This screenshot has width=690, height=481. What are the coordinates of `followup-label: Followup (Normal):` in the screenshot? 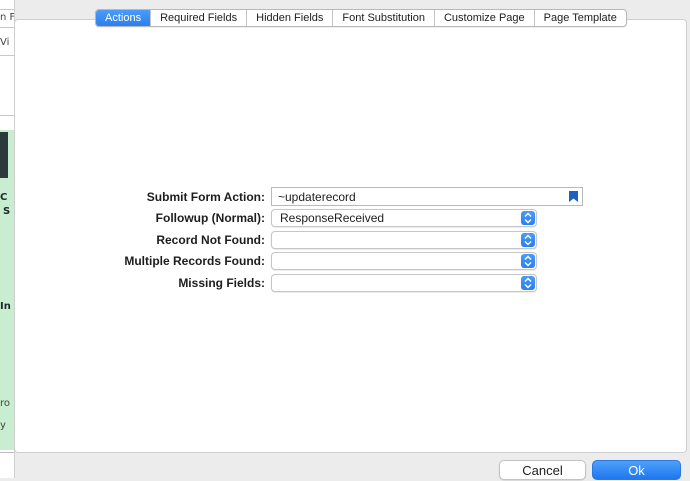 It's located at (210, 218).